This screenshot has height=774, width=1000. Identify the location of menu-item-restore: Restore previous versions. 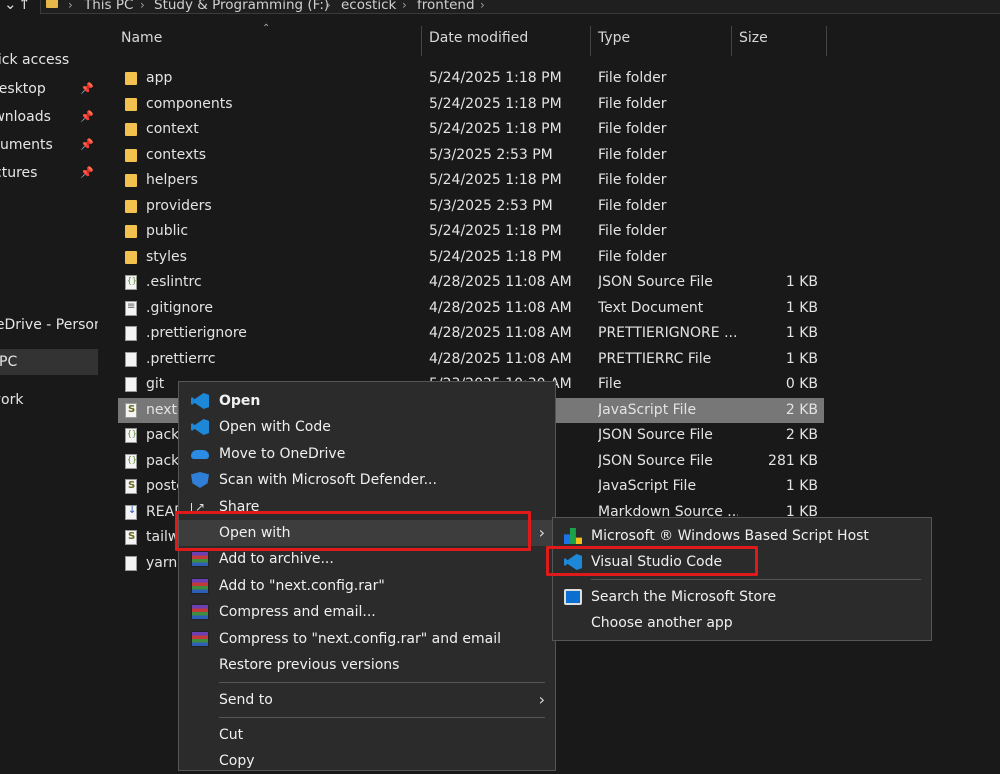
(367, 665).